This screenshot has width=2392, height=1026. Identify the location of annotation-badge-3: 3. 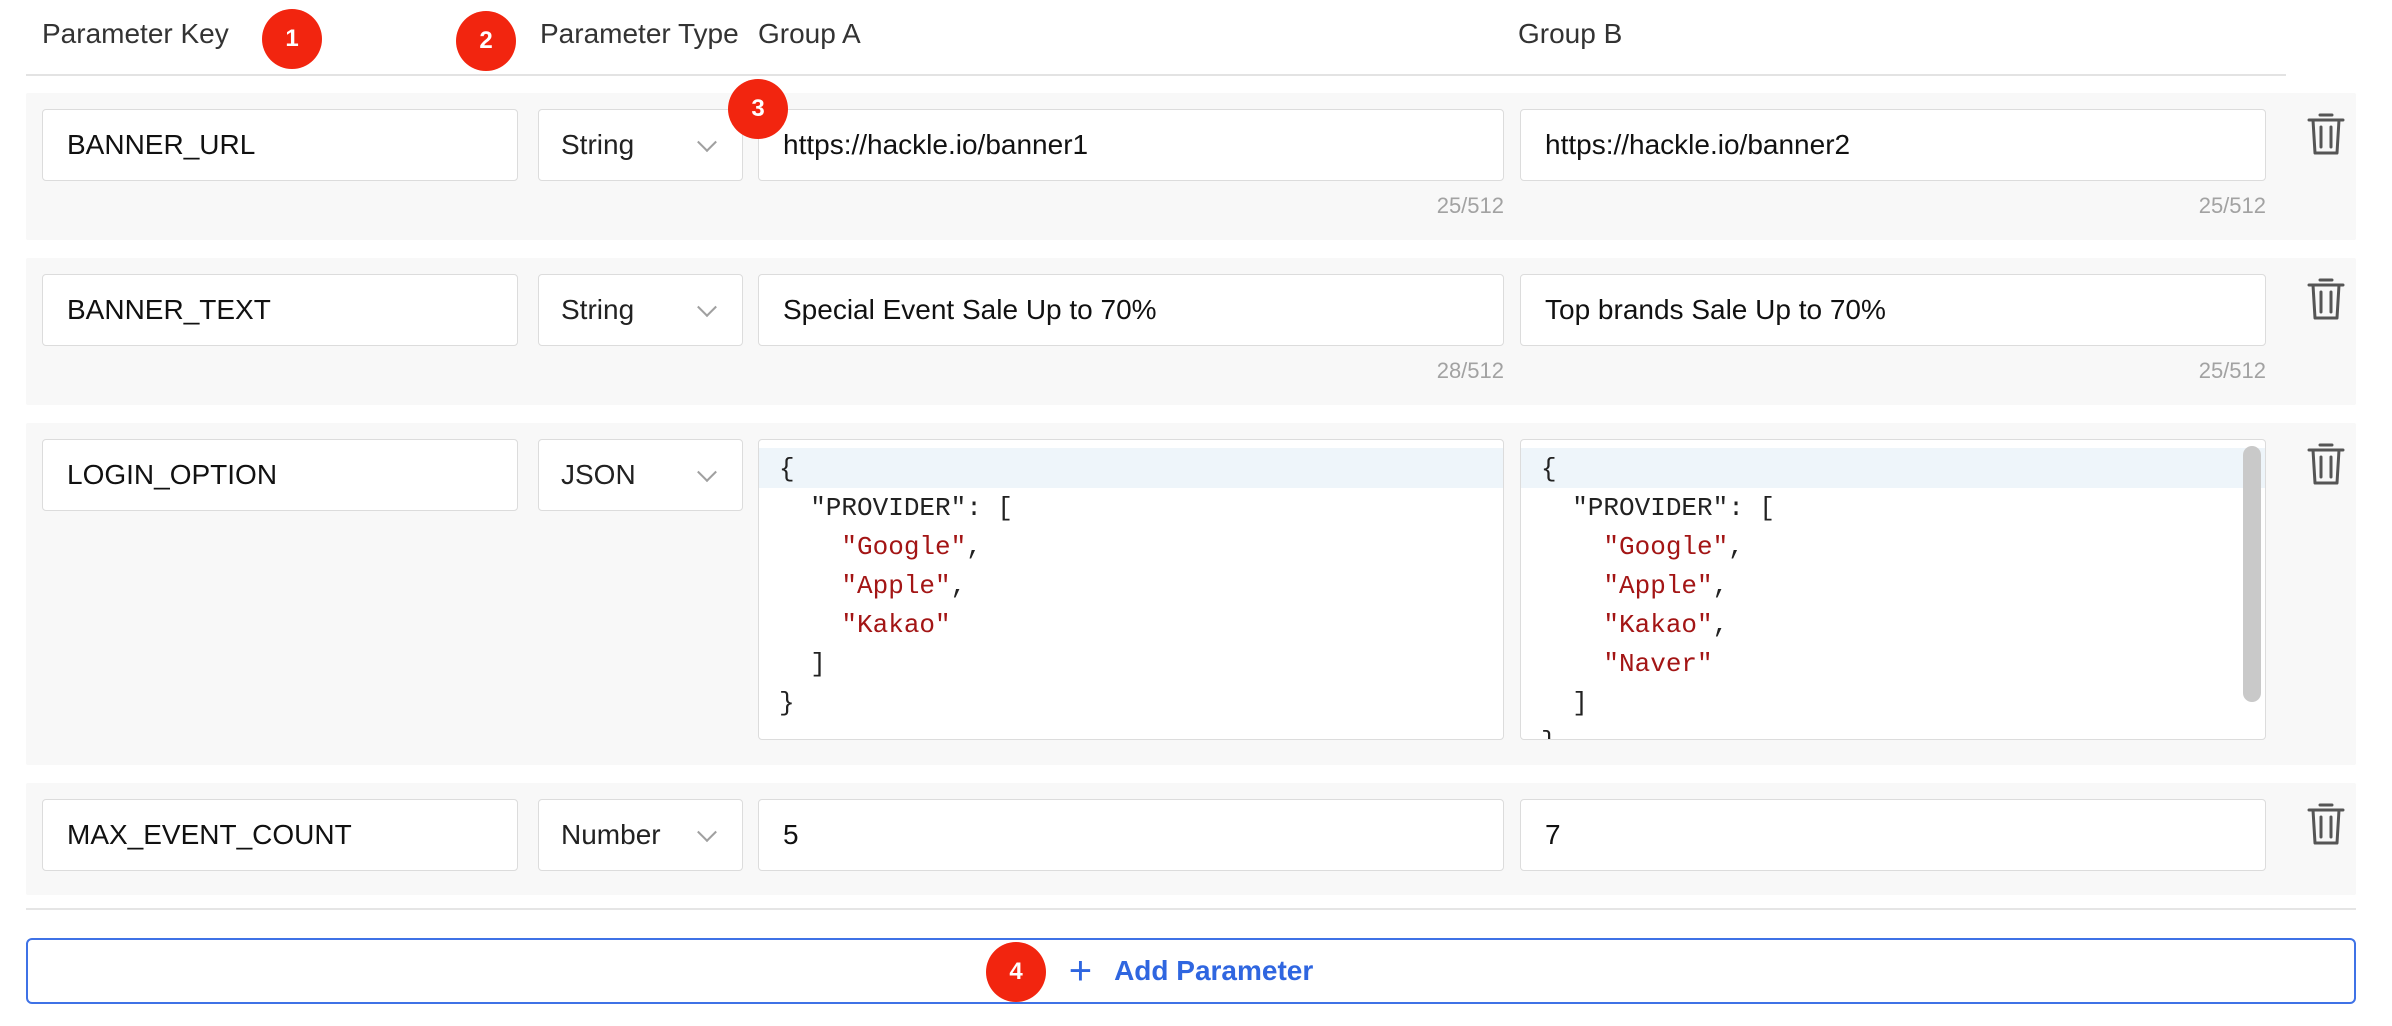
(758, 109).